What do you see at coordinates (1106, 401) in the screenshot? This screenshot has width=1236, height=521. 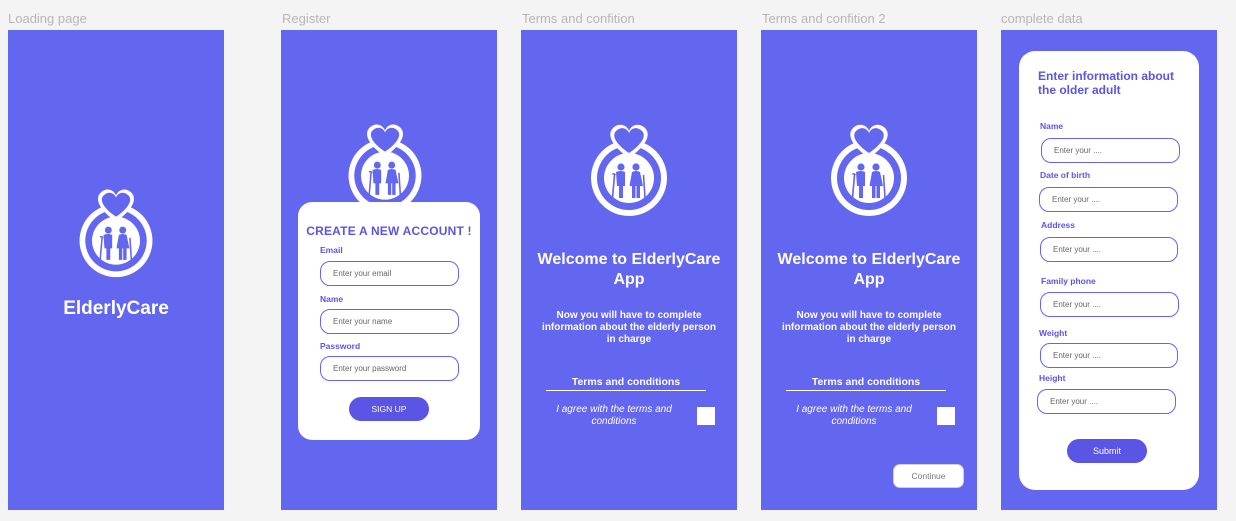 I see `height-field` at bounding box center [1106, 401].